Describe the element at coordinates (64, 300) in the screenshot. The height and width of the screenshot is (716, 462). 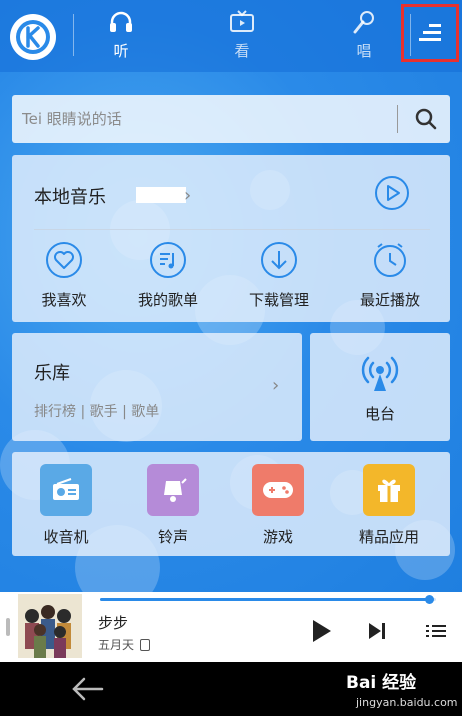
I see `shortcut-label: 我喜欢` at that location.